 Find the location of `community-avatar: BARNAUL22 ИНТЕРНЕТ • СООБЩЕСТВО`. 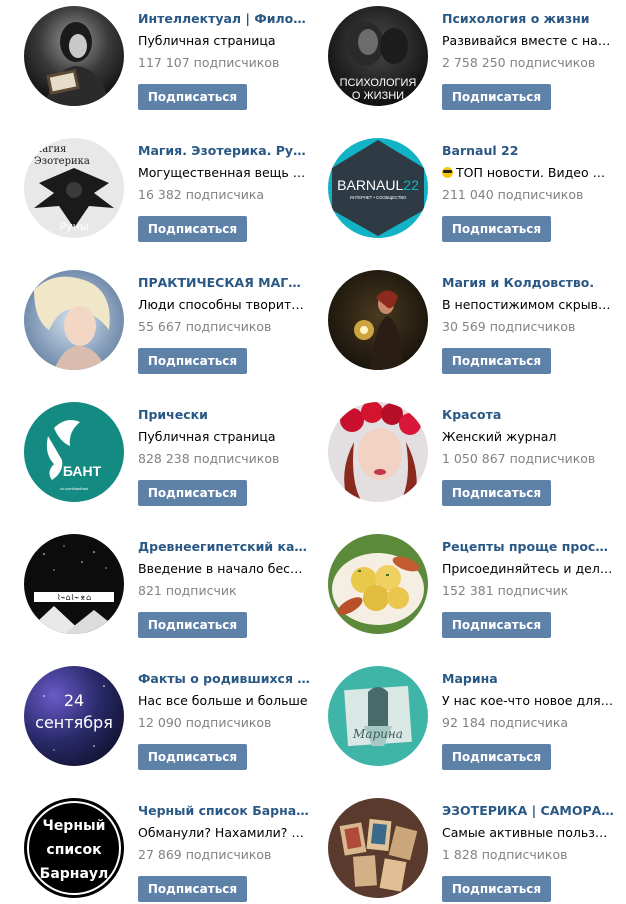

community-avatar: BARNAUL22 ИНТЕРНЕТ • СООБЩЕСТВО is located at coordinates (378, 188).